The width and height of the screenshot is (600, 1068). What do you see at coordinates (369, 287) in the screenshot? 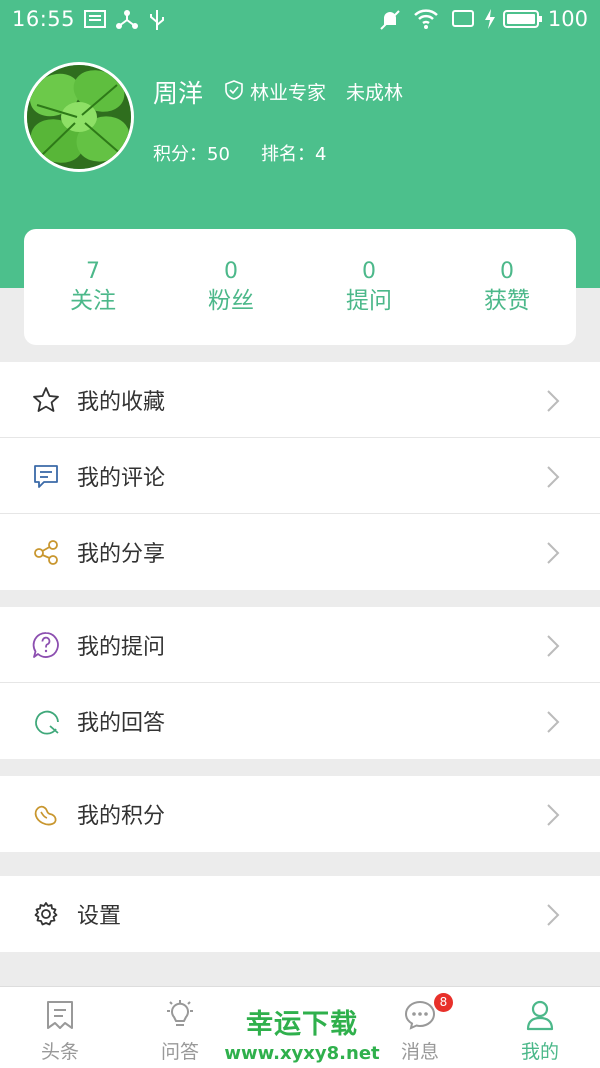
I see `stat-questions: 0 提问` at bounding box center [369, 287].